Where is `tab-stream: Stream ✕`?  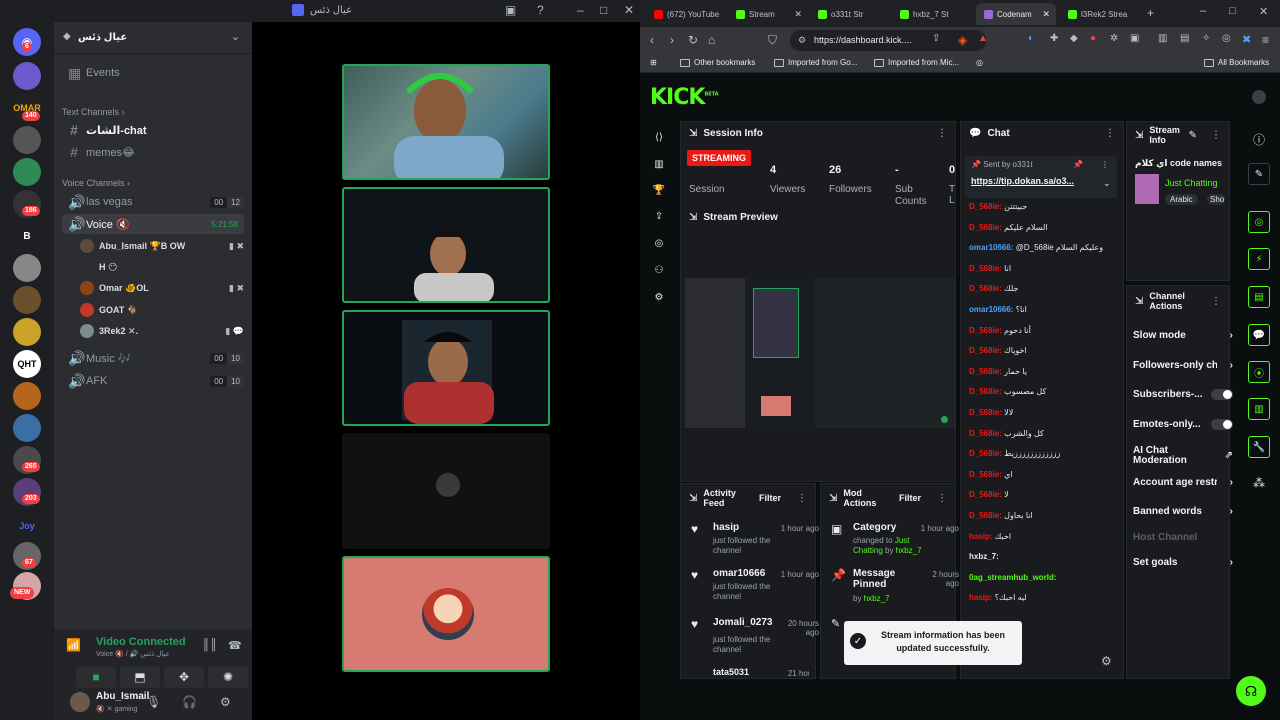 tab-stream: Stream ✕ is located at coordinates (768, 14).